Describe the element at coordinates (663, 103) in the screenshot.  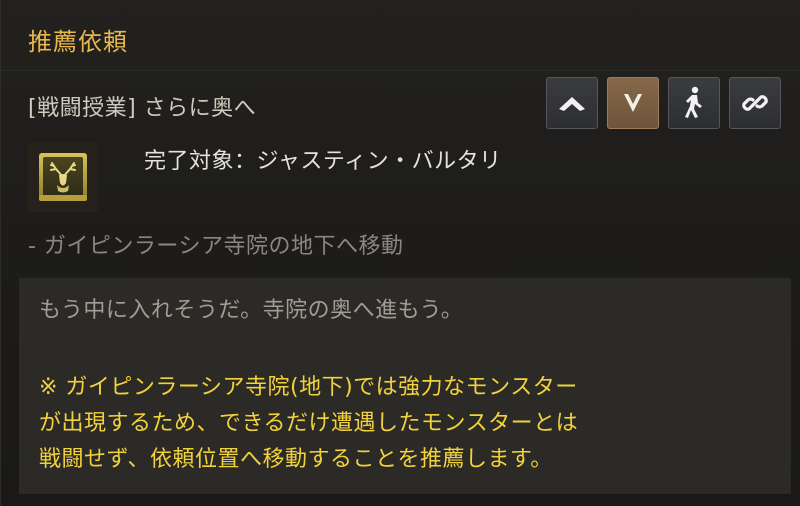
I see `quest-action-buttons` at that location.